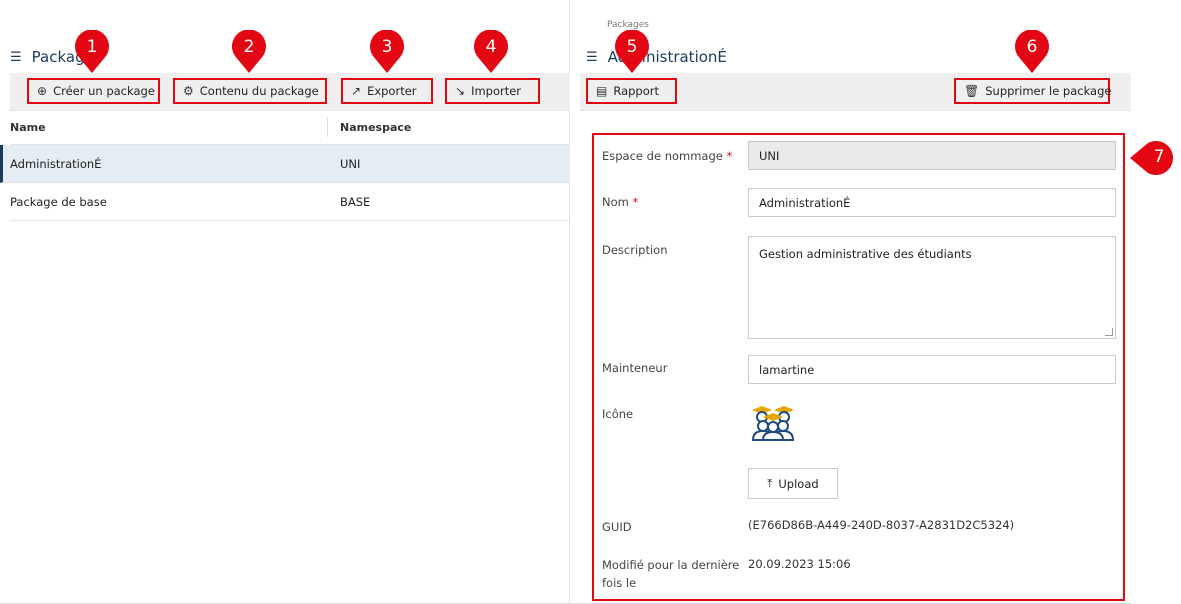 This screenshot has height=604, width=1181. What do you see at coordinates (392, 91) in the screenshot?
I see `export-label: Exporter` at bounding box center [392, 91].